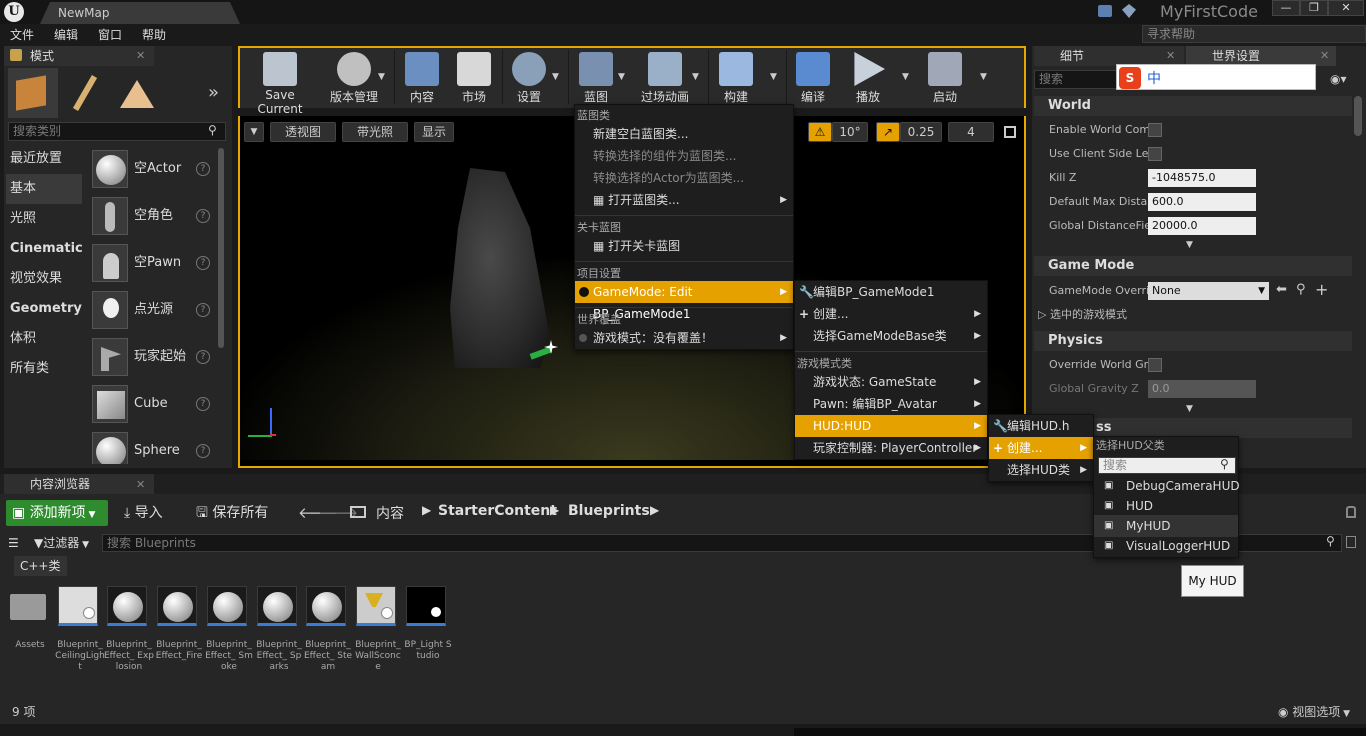 The height and width of the screenshot is (736, 1366). What do you see at coordinates (1202, 202) in the screenshot?
I see `default-max-dist-field: 600.0` at bounding box center [1202, 202].